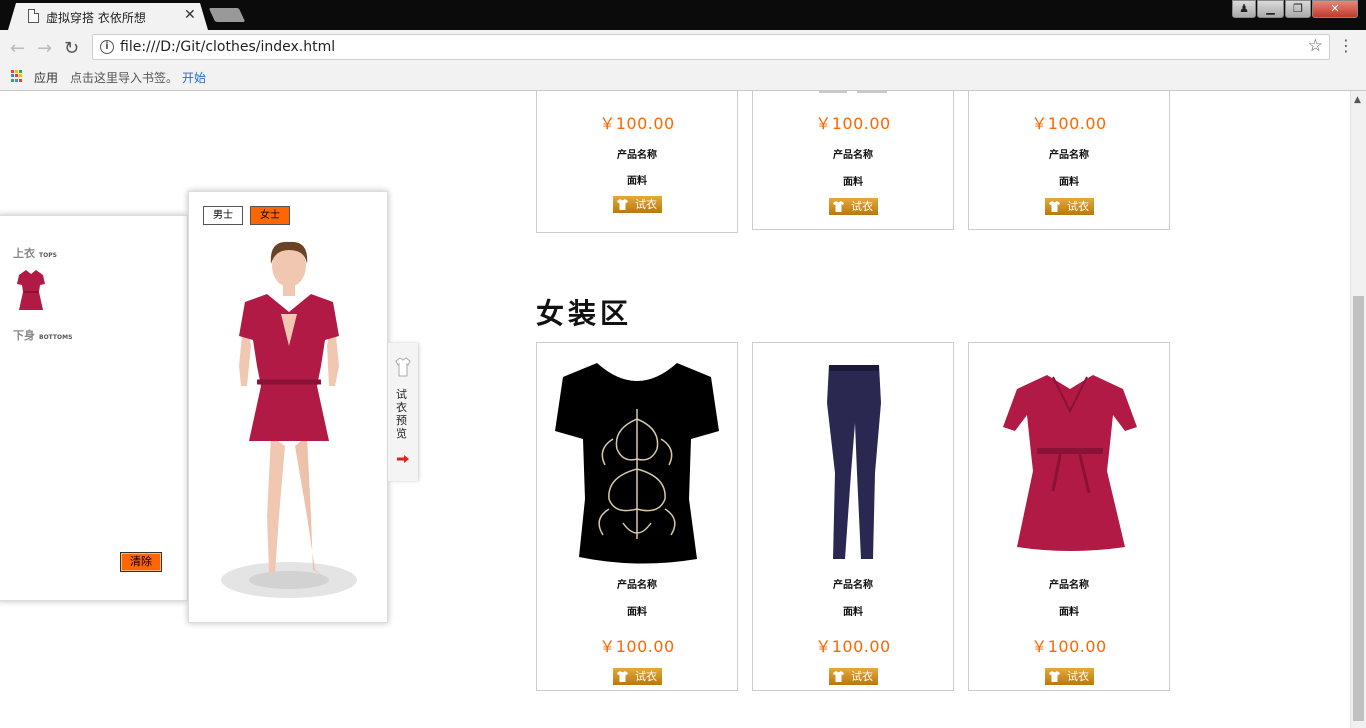 This screenshot has height=728, width=1366. I want to click on user-icon: ♟, so click(1244, 9).